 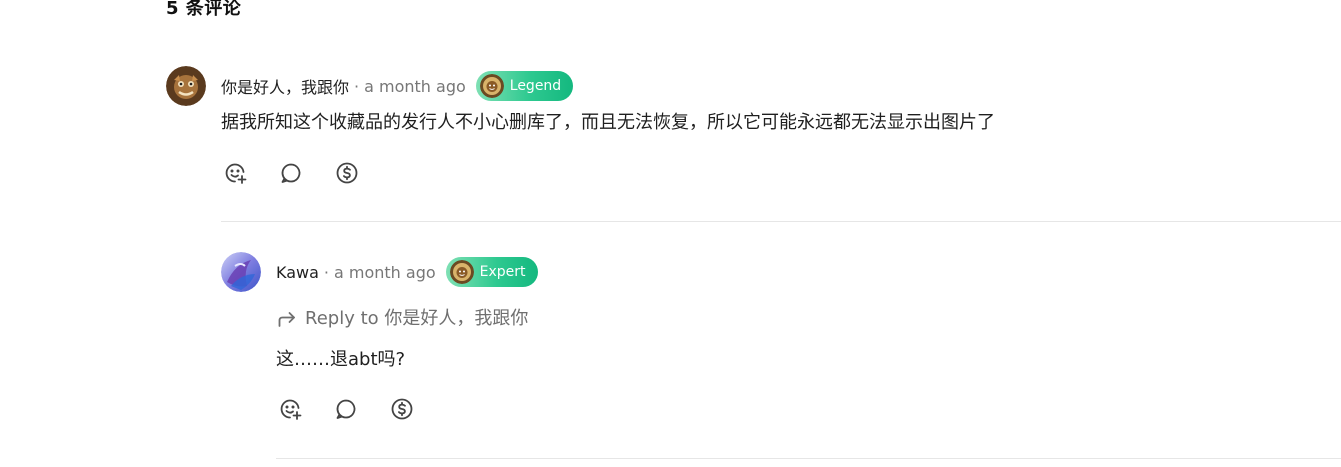 I want to click on reply-to-text: Reply to 你是好人，我跟你, so click(x=417, y=318).